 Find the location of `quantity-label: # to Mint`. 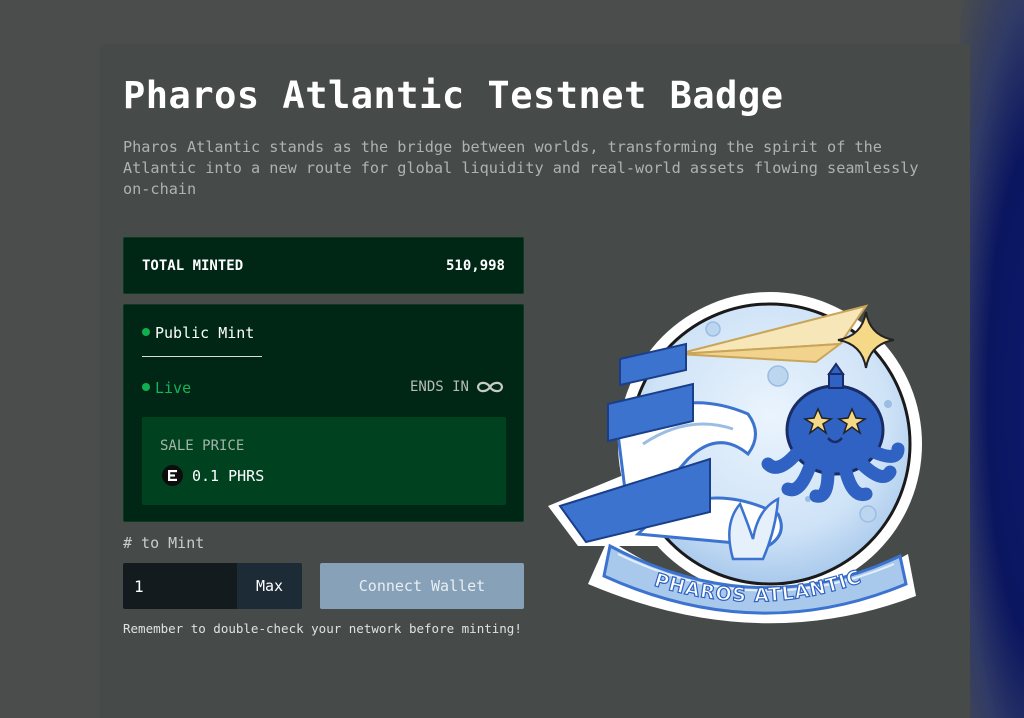

quantity-label: # to Mint is located at coordinates (164, 543).